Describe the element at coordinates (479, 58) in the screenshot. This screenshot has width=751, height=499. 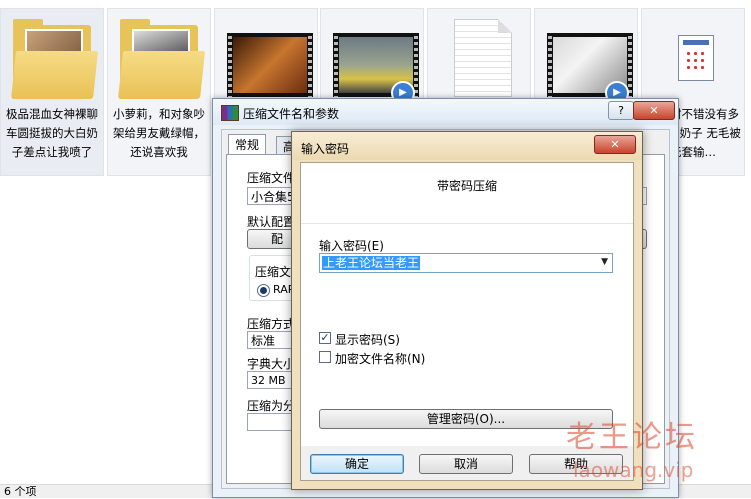
I see `document-icon` at that location.